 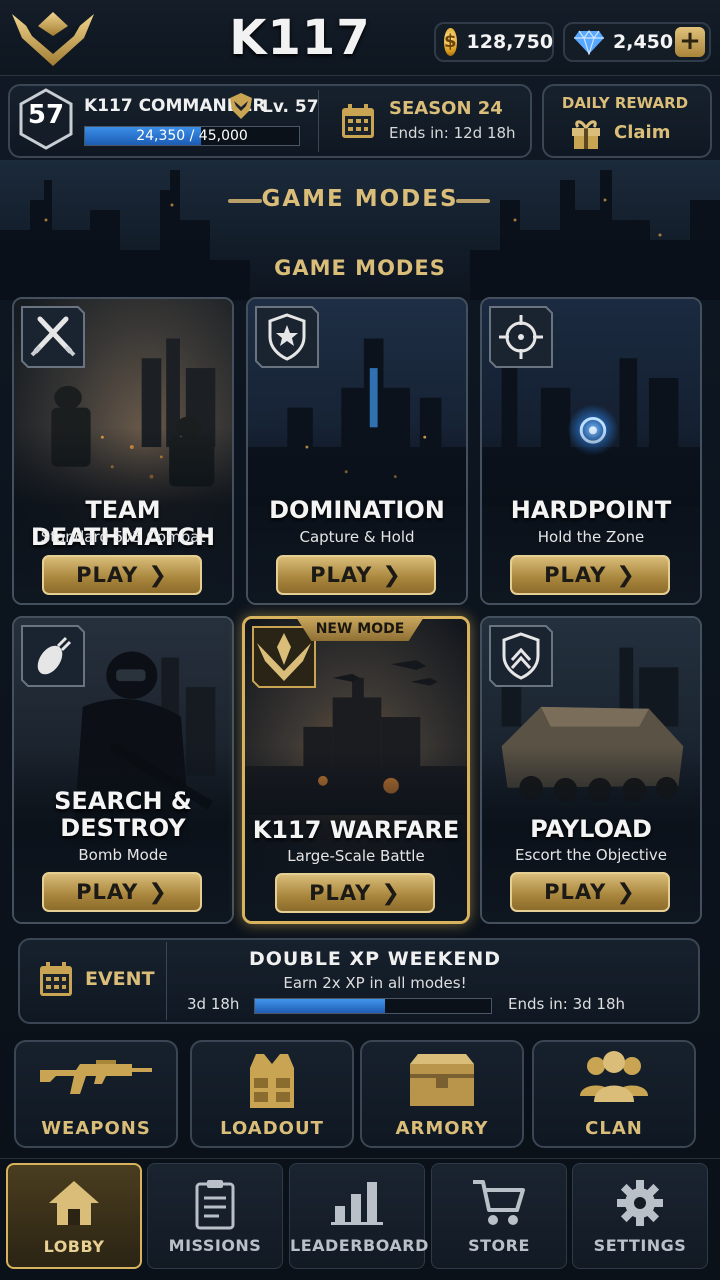 What do you see at coordinates (643, 42) in the screenshot?
I see `gem-amount: 2,450` at bounding box center [643, 42].